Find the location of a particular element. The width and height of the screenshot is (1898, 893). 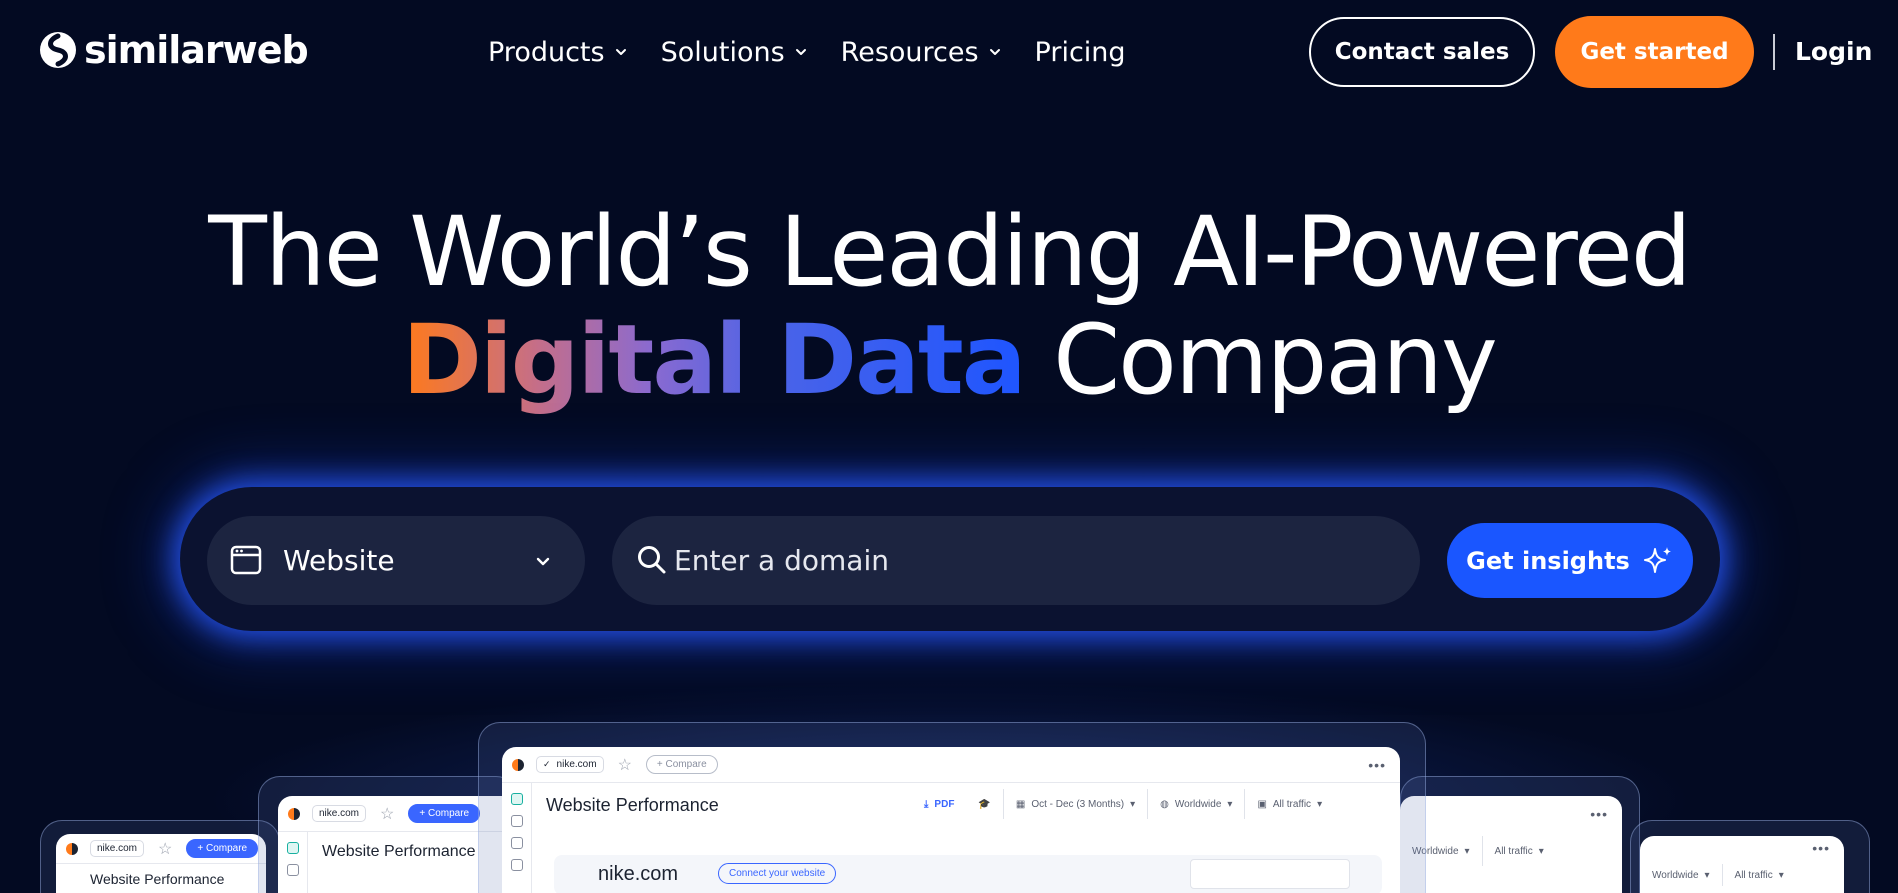

card-toolbar: Worldwide ▾ All traffic ▾ is located at coordinates (1718, 875).